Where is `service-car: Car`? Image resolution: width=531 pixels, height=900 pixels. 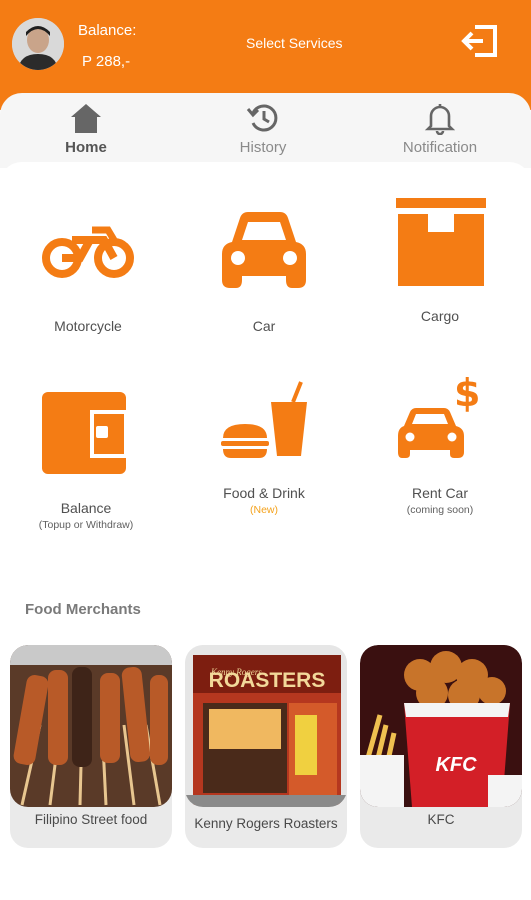 service-car: Car is located at coordinates (262, 270).